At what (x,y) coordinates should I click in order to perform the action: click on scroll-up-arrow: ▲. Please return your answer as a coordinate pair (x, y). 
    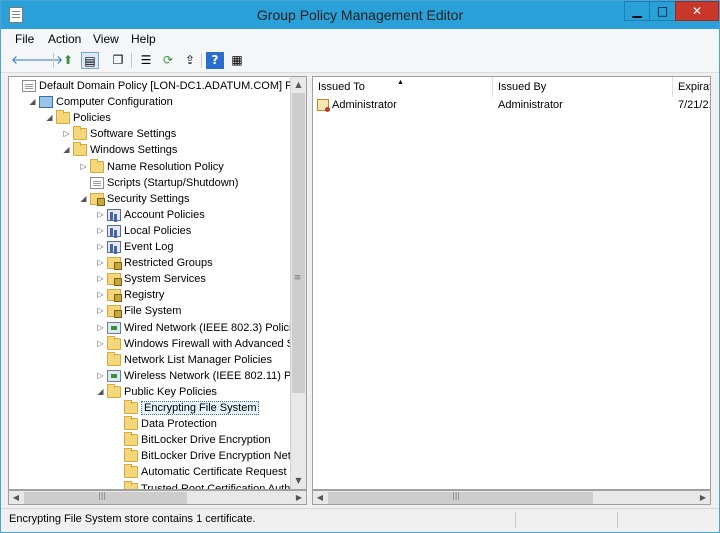
    Looking at the image, I should click on (298, 85).